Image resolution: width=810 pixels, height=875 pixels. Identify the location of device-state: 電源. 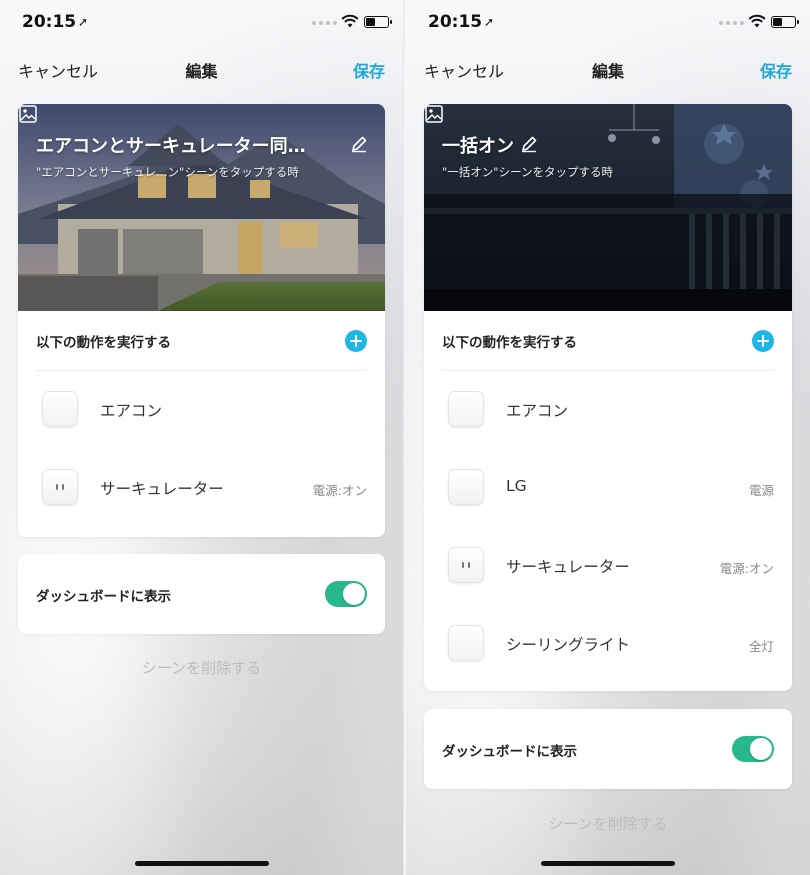
(761, 490).